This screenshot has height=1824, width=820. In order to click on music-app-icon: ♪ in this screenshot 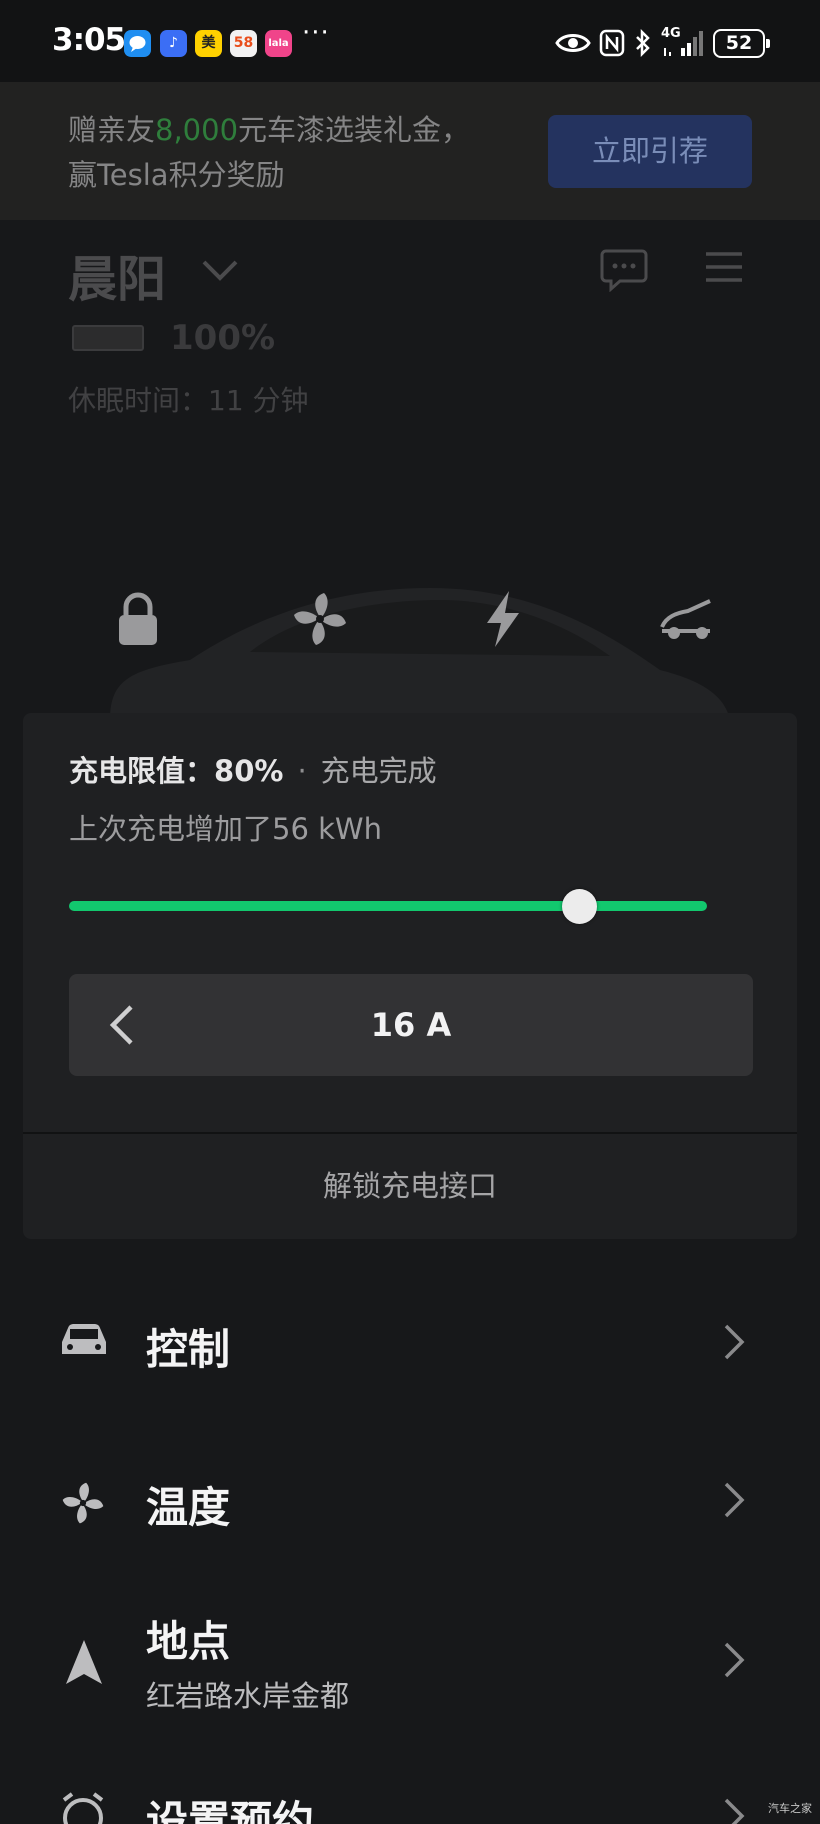, I will do `click(173, 43)`.